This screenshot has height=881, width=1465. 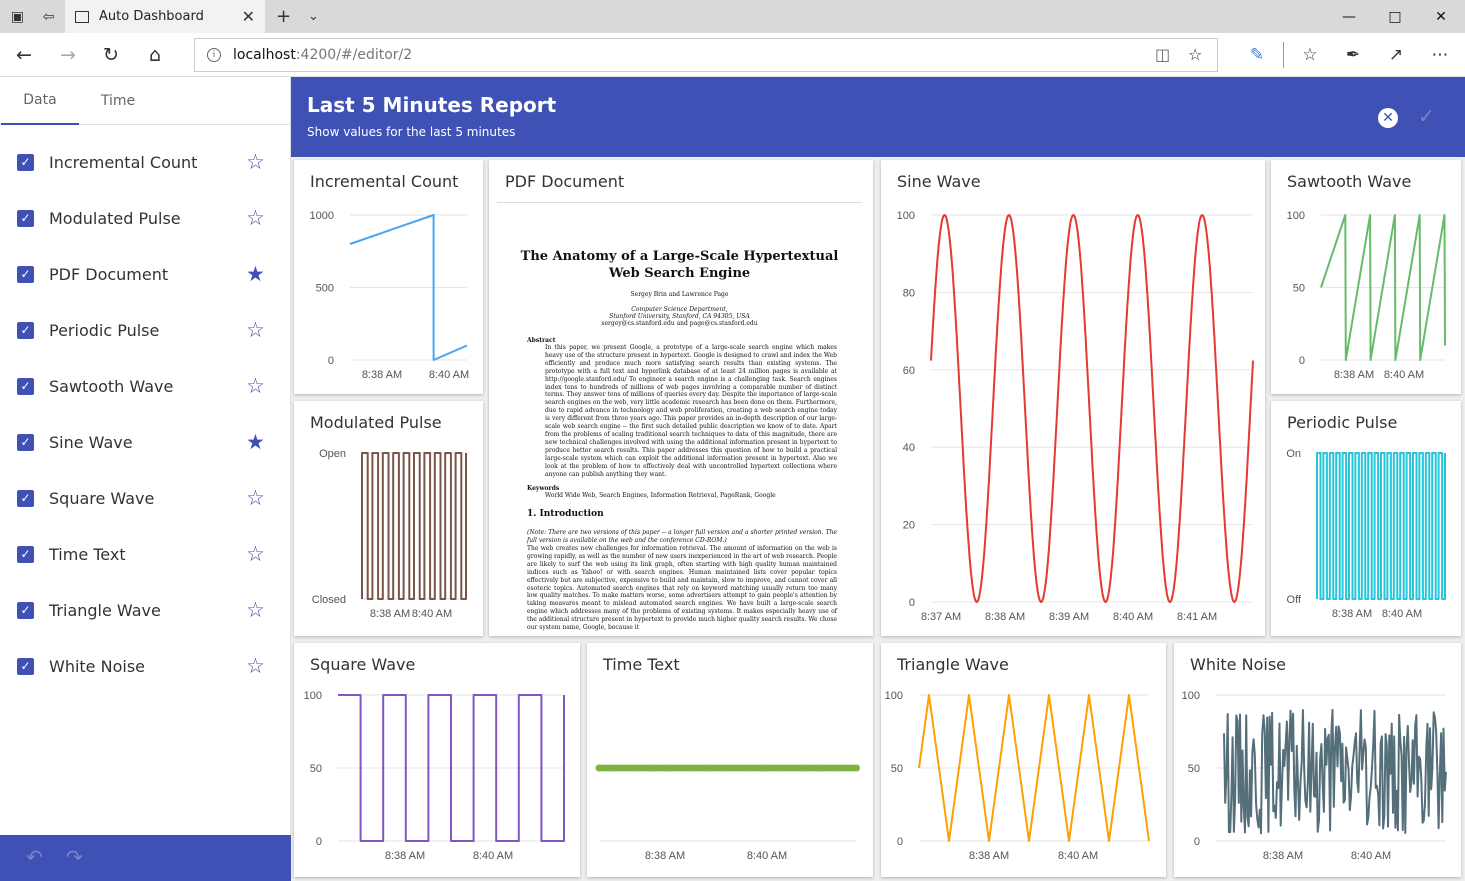 What do you see at coordinates (248, 16) in the screenshot?
I see `close-tab-icon: ✕` at bounding box center [248, 16].